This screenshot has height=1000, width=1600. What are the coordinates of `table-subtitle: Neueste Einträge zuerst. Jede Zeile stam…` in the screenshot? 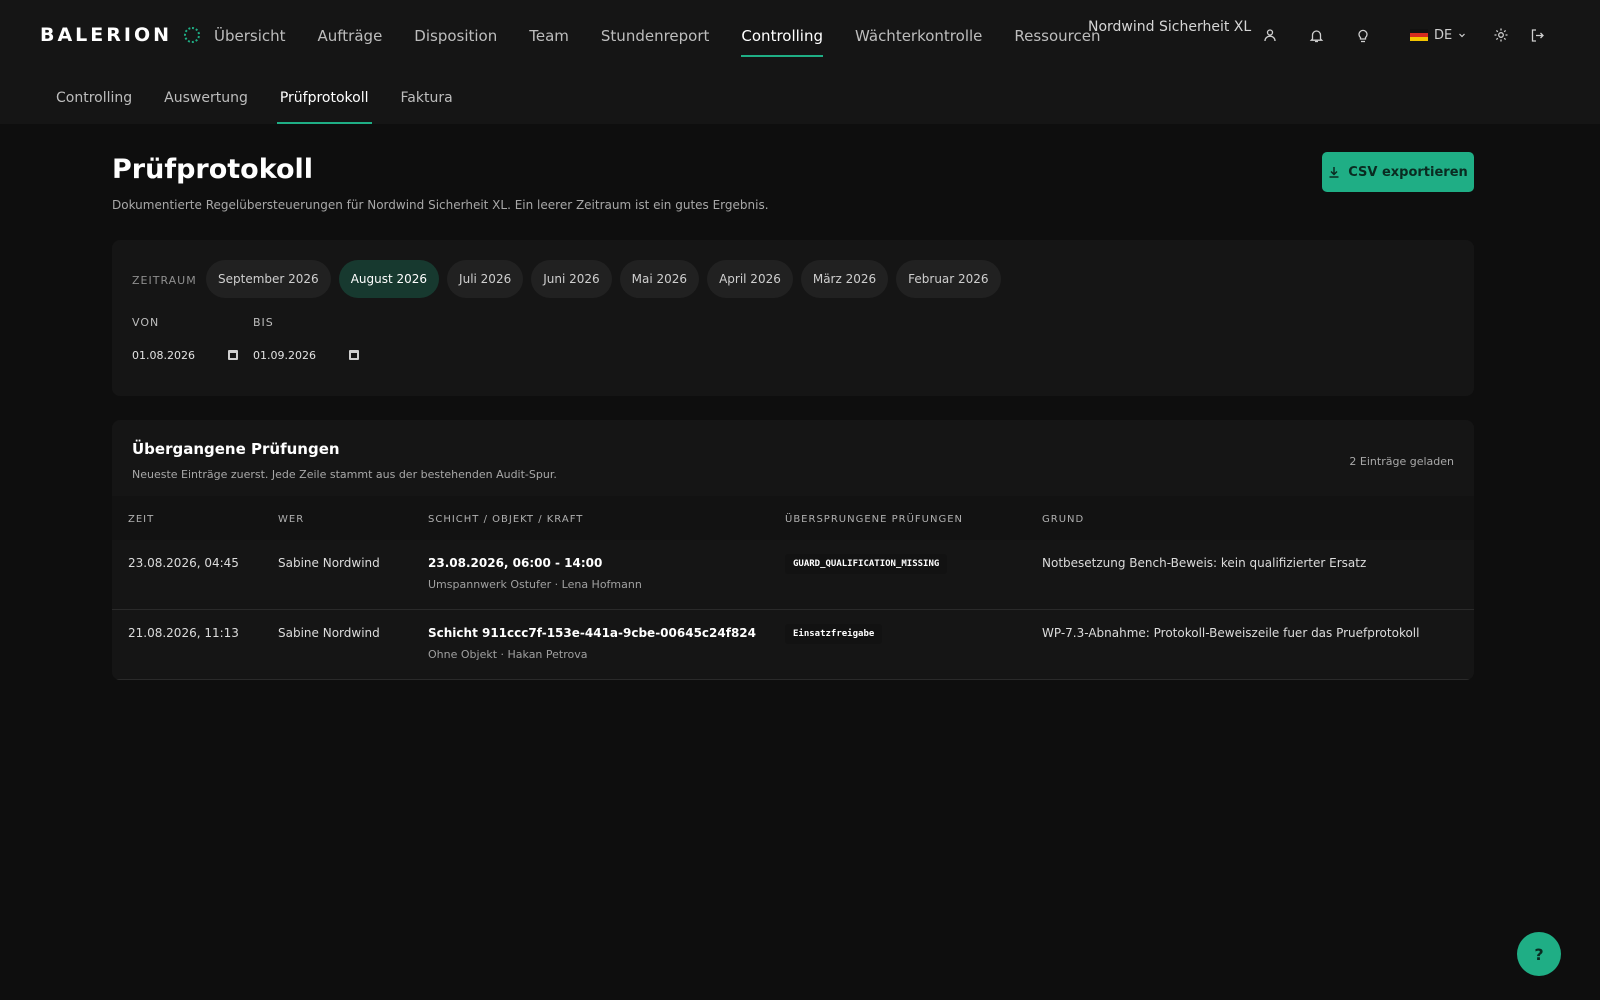 It's located at (344, 474).